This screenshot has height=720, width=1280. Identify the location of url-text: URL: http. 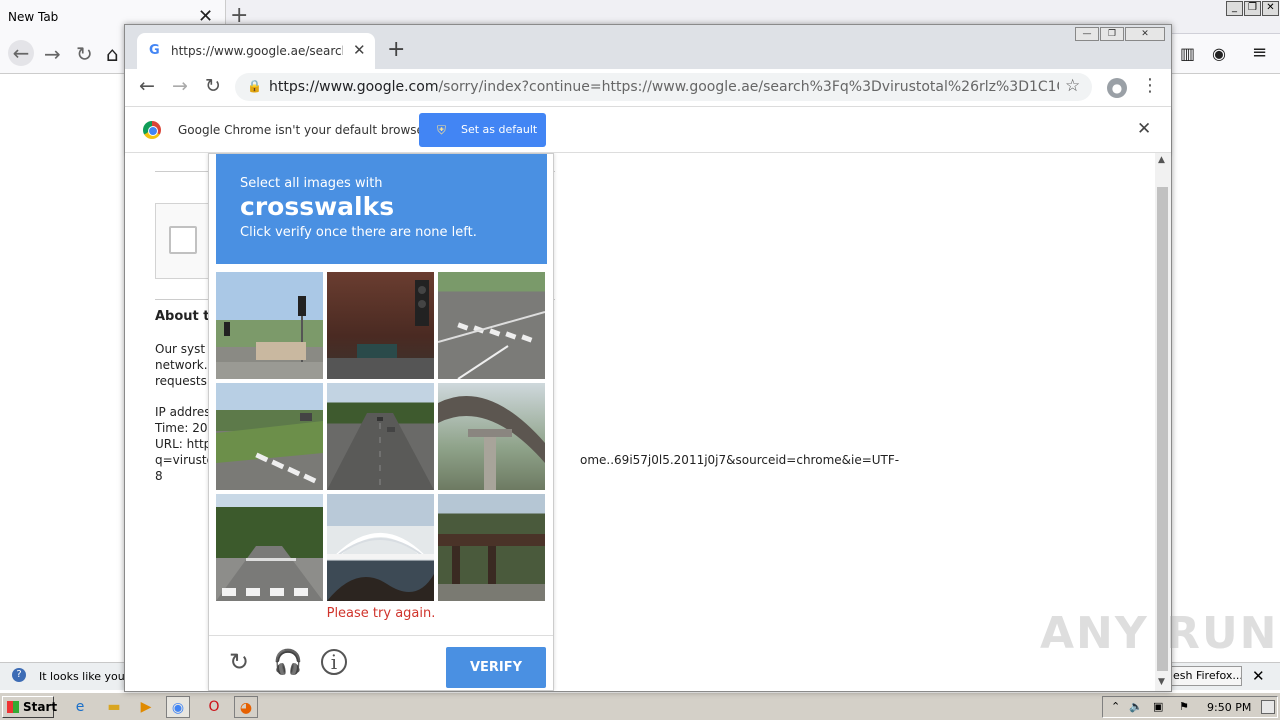
(183, 444).